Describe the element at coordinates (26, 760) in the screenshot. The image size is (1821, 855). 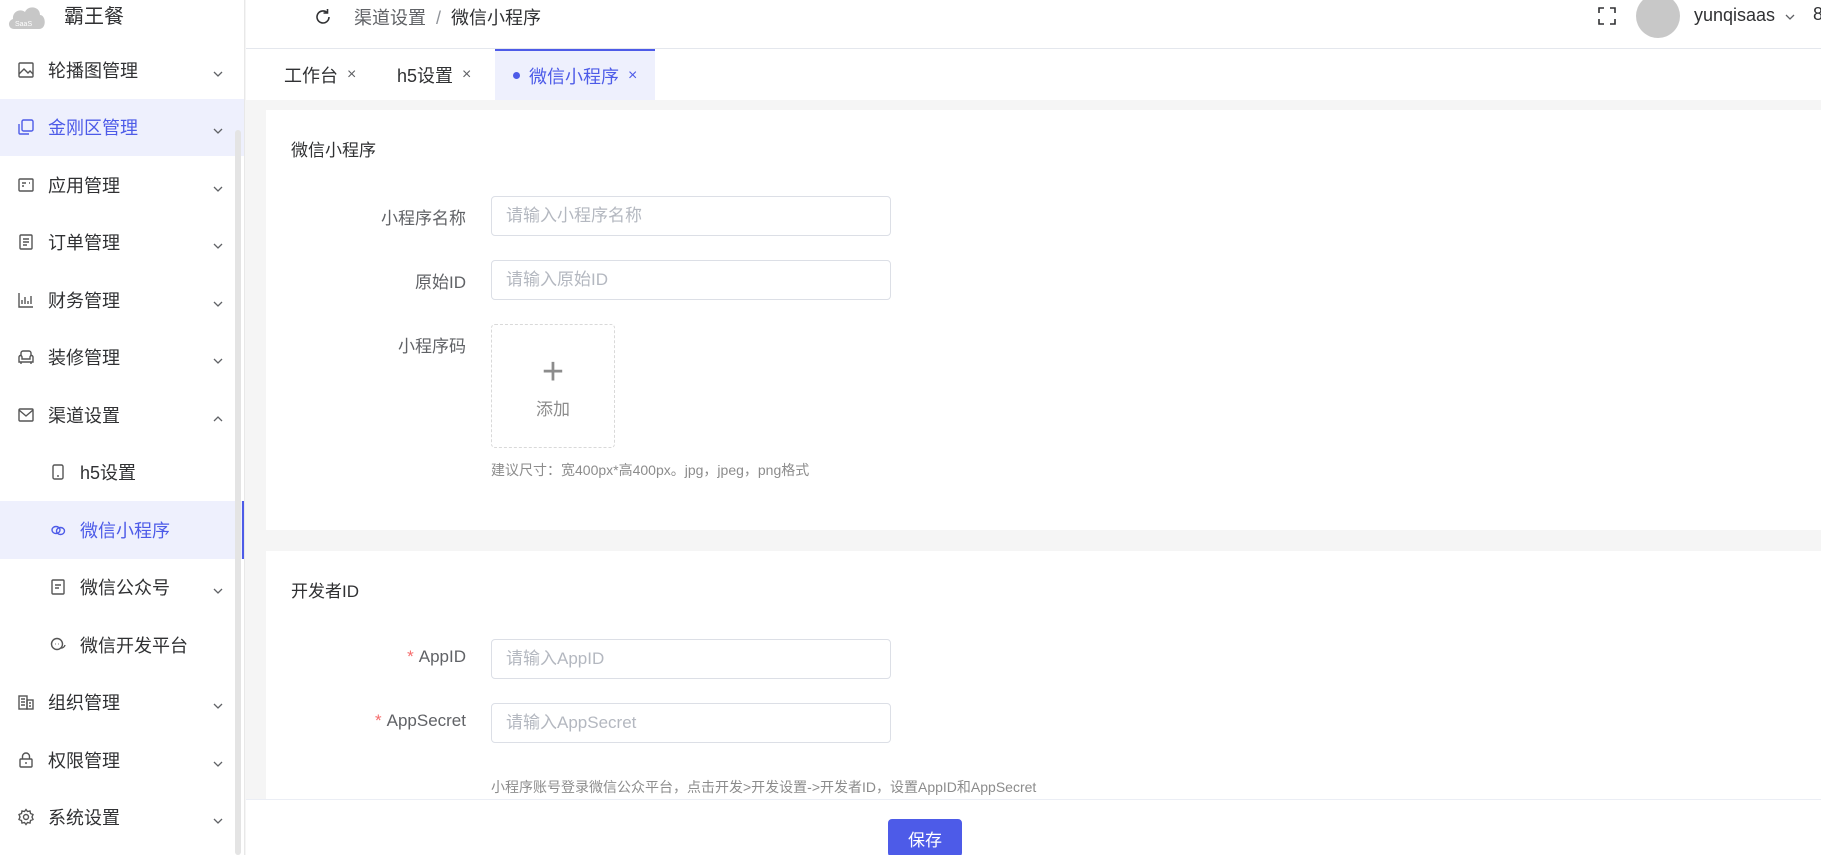
I see `lock-icon` at that location.